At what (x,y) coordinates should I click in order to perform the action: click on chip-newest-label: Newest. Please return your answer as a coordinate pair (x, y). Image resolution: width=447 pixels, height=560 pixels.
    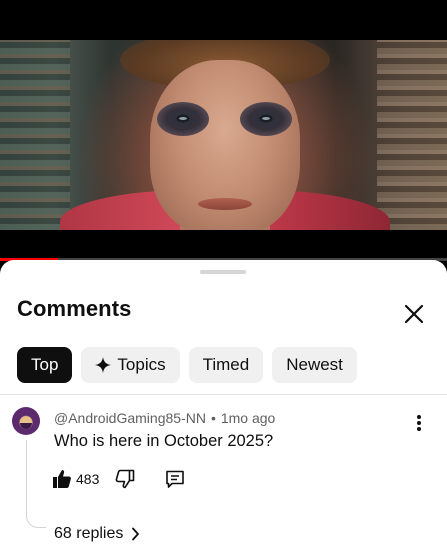
    Looking at the image, I should click on (314, 364).